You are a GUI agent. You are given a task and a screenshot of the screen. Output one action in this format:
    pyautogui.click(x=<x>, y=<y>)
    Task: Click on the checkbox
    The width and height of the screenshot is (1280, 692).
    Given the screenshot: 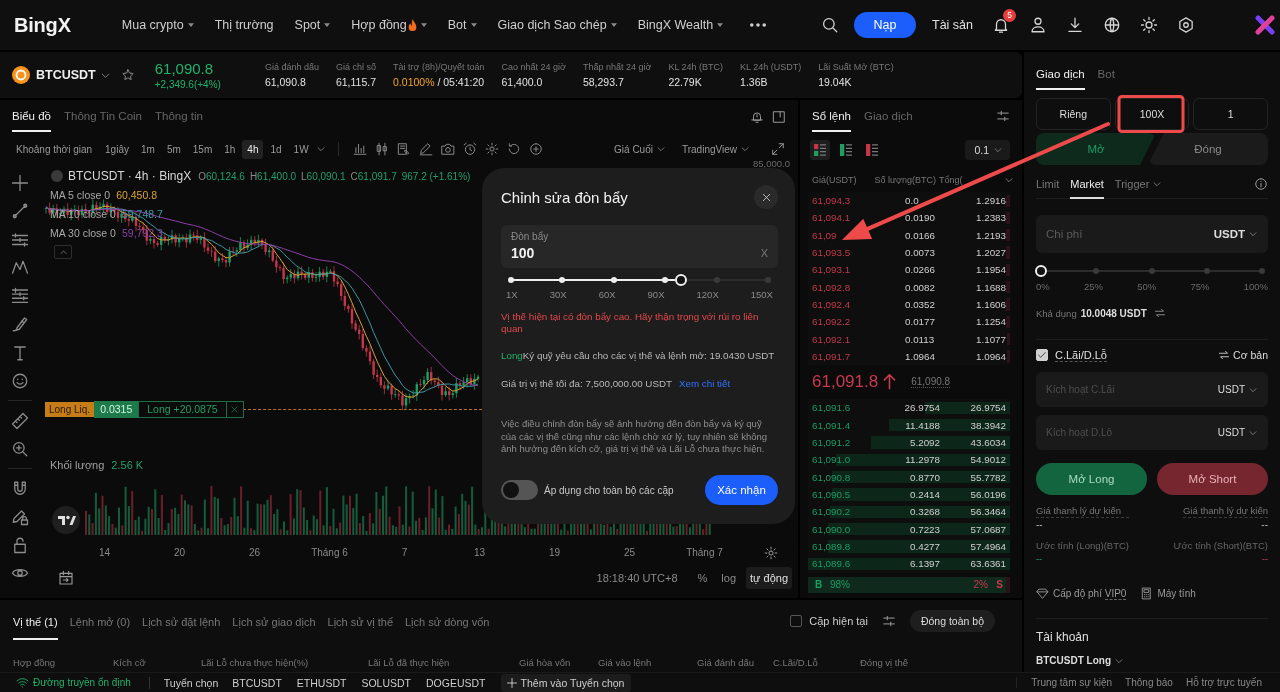 What is the action you would take?
    pyautogui.click(x=796, y=621)
    